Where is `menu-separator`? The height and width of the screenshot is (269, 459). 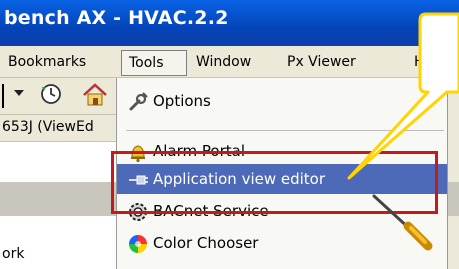
menu-separator is located at coordinates (285, 130).